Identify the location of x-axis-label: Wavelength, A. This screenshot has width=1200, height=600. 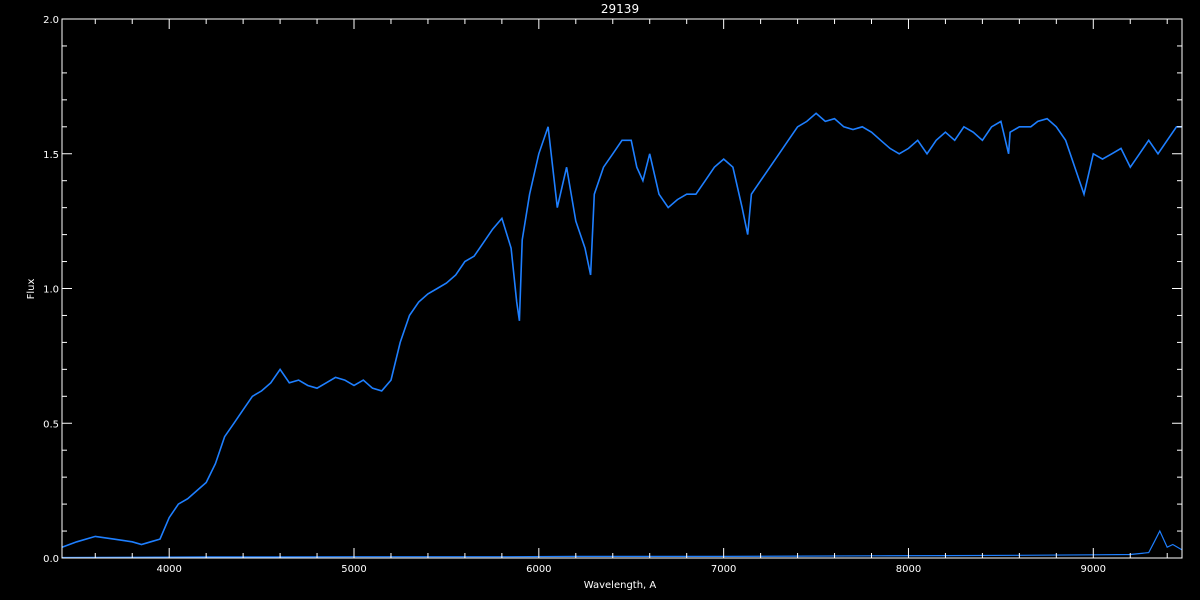
(620, 585).